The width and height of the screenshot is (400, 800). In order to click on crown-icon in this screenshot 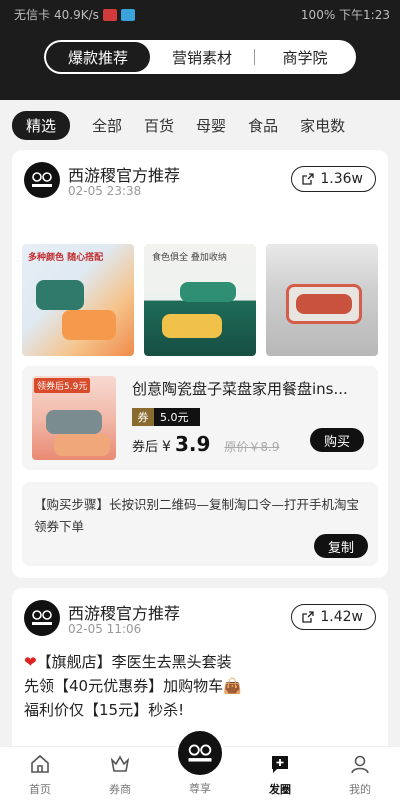, I will do `click(120, 763)`.